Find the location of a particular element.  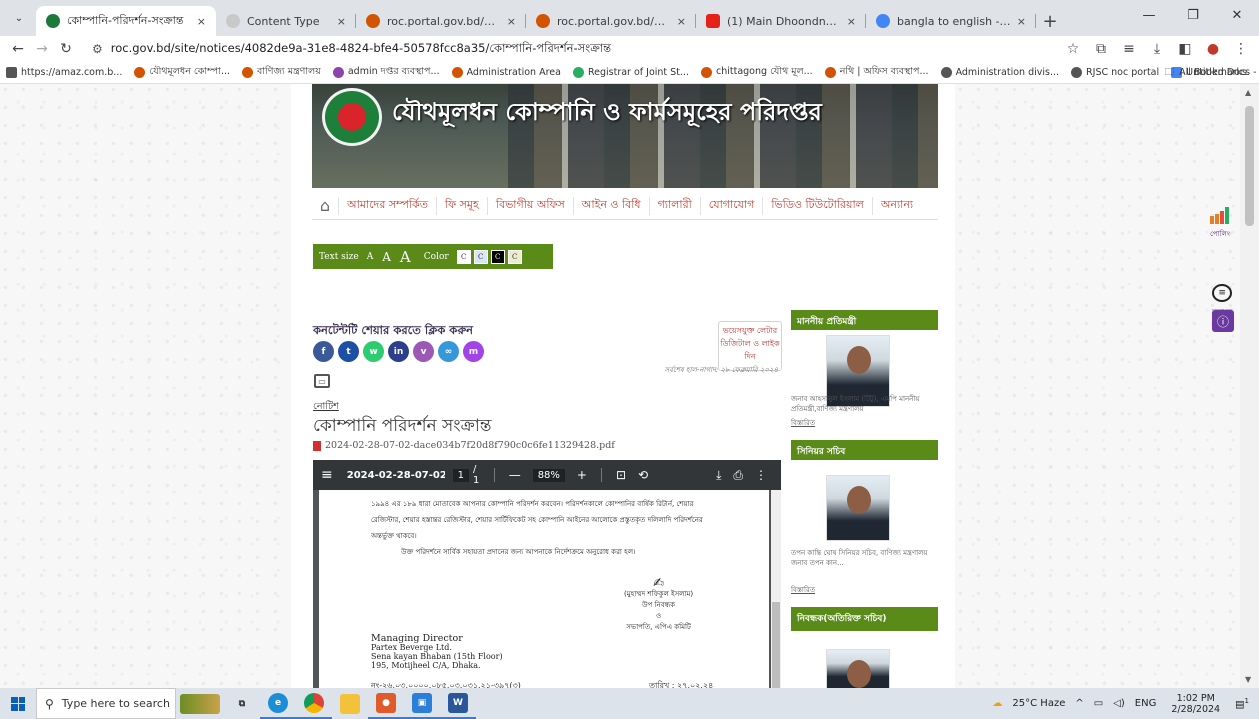

taskbar-edge: e is located at coordinates (278, 703).